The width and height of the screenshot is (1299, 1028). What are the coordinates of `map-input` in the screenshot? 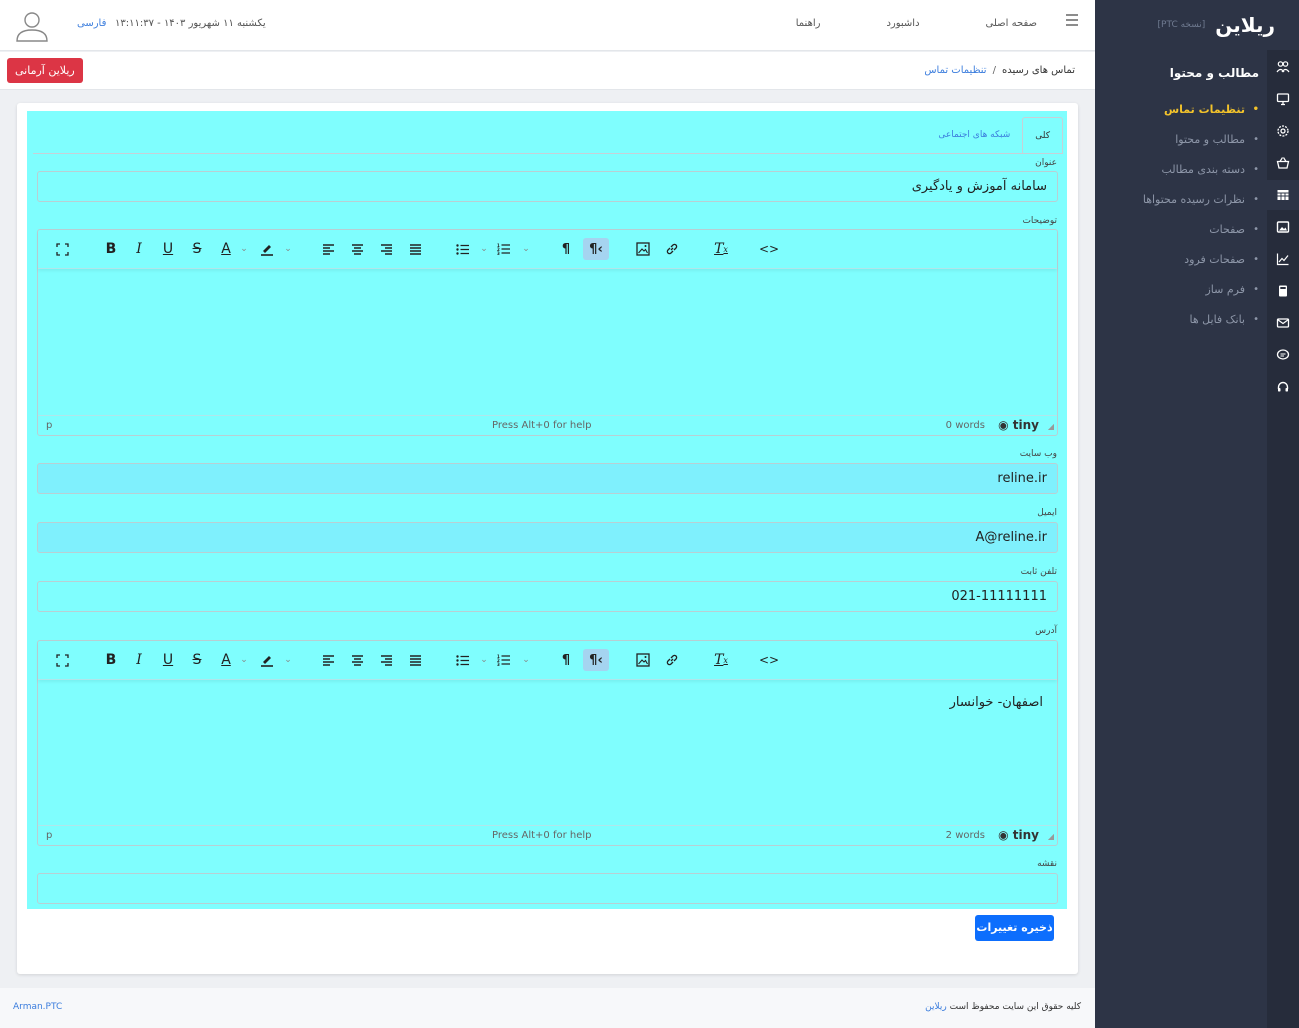 It's located at (547, 888).